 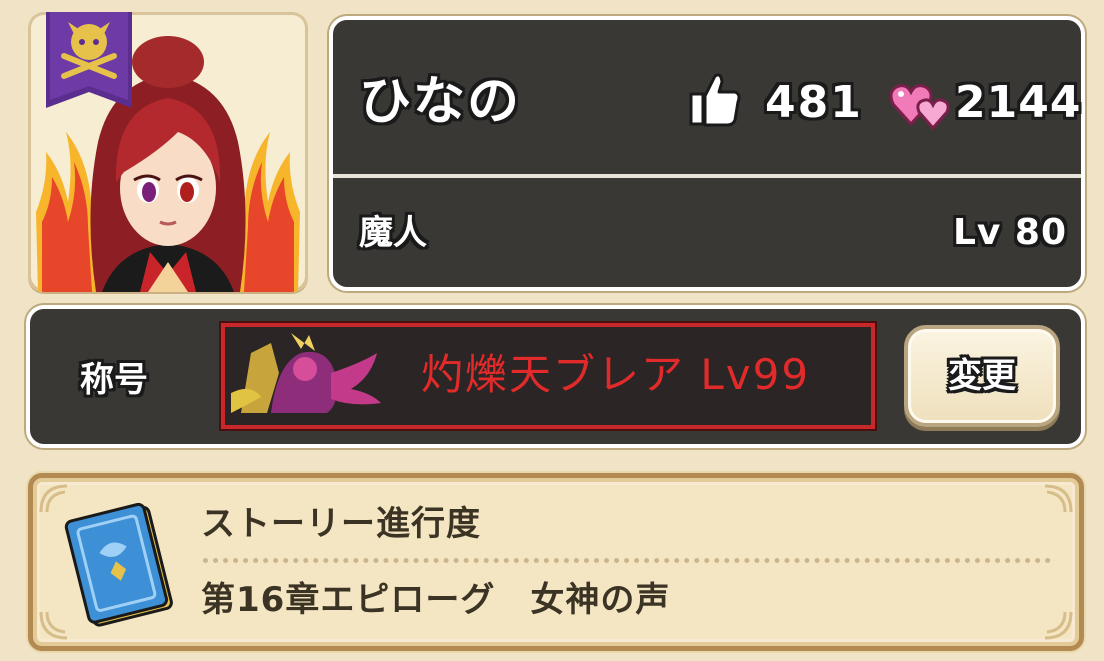 I want to click on thumbs-up-icon, so click(x=715, y=100).